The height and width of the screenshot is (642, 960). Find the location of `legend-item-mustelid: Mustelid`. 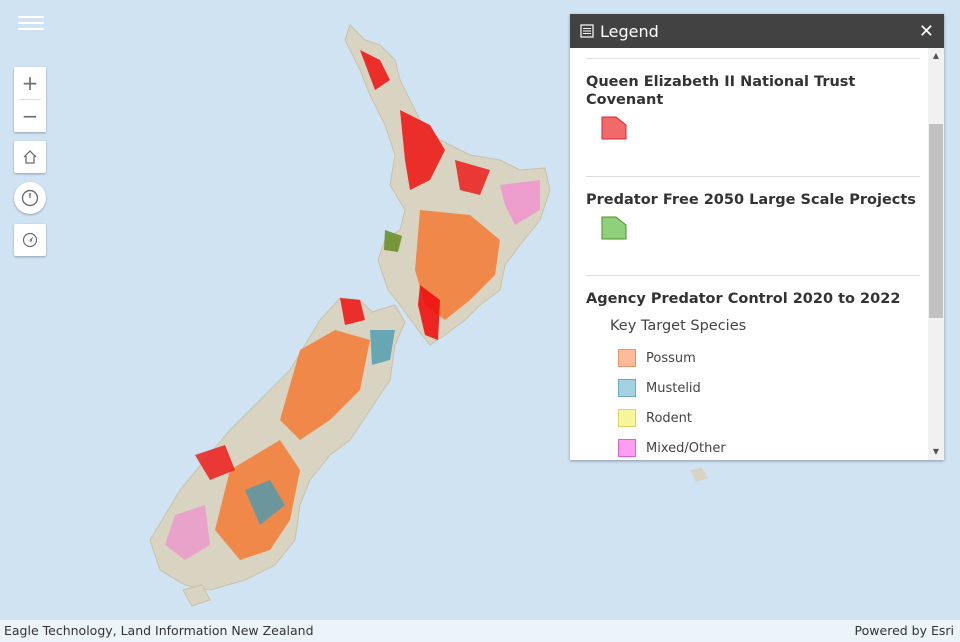

legend-item-mustelid: Mustelid is located at coordinates (659, 388).